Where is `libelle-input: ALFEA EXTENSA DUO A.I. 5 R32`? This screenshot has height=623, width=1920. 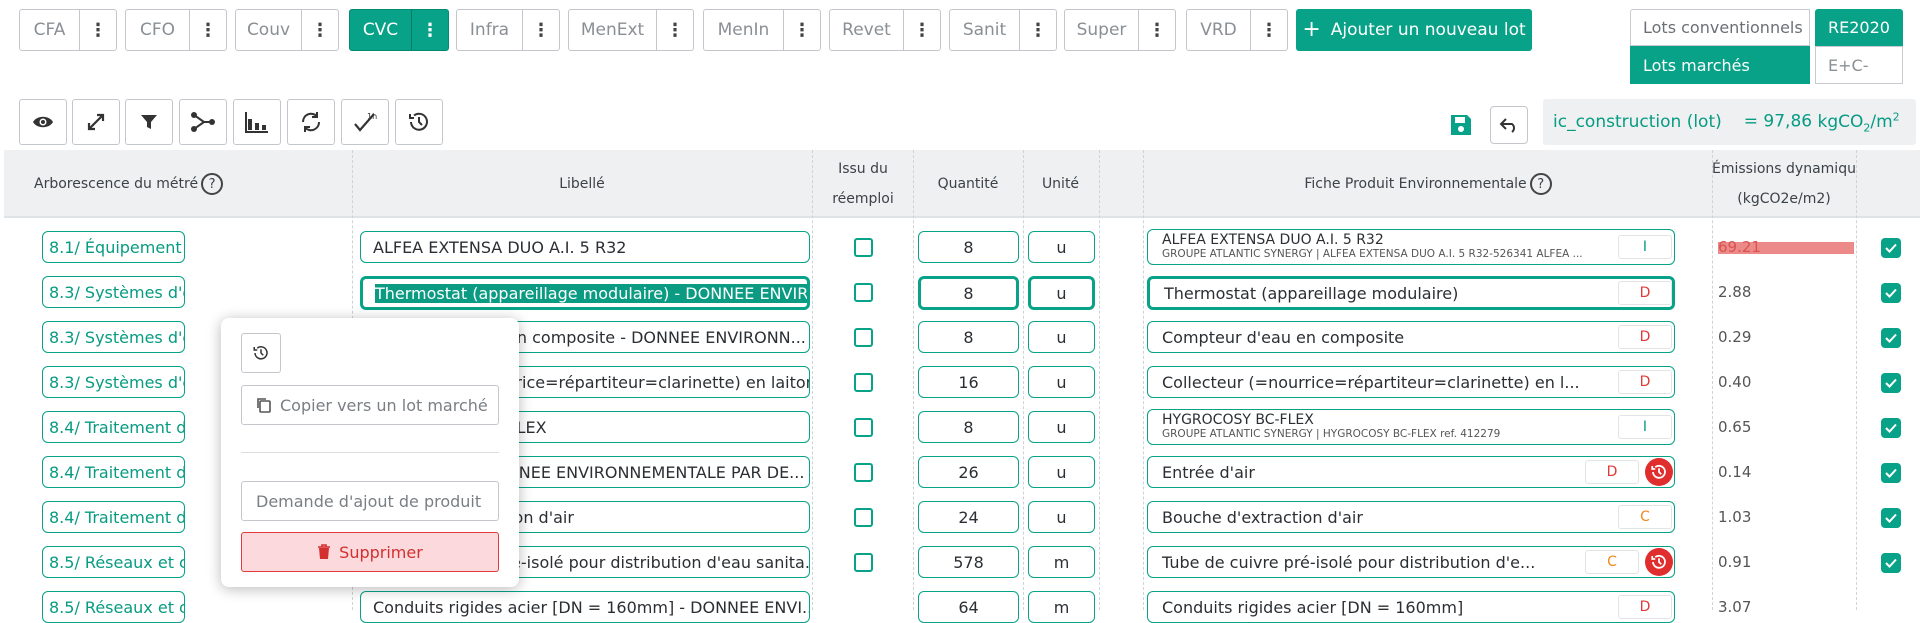 libelle-input: ALFEA EXTENSA DUO A.I. 5 R32 is located at coordinates (585, 247).